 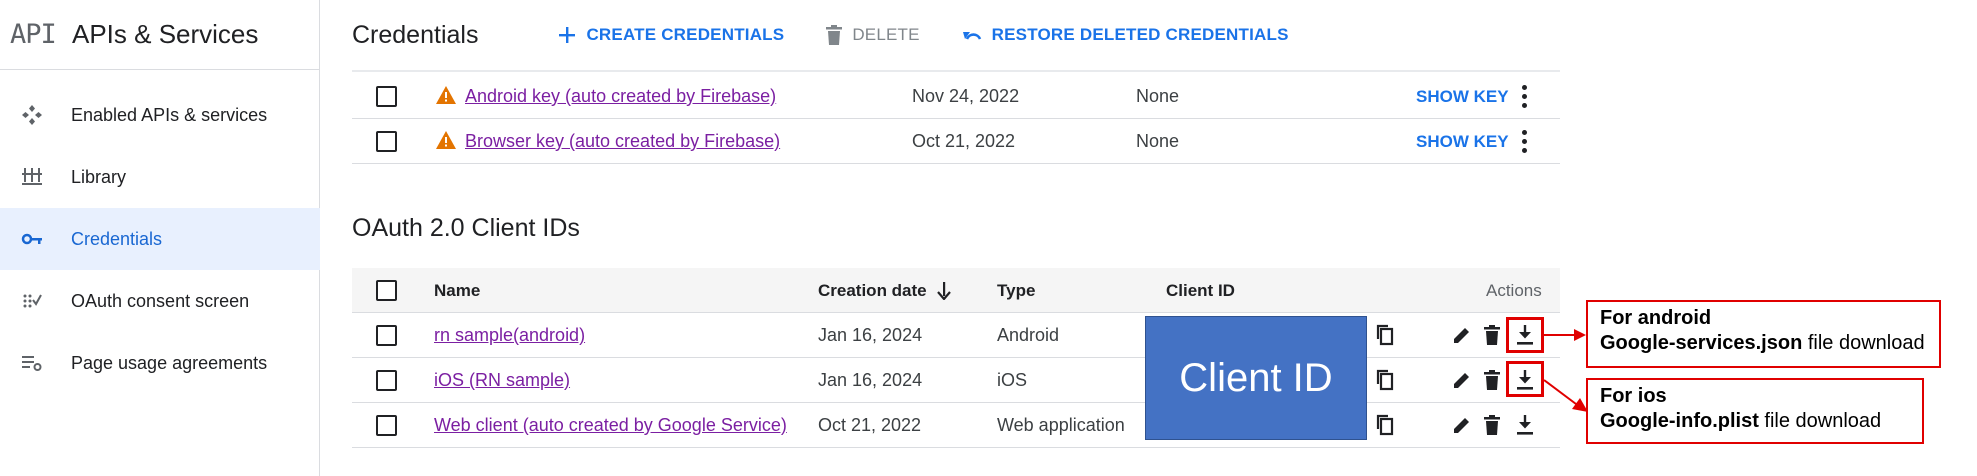 I want to click on library-icon, so click(x=32, y=177).